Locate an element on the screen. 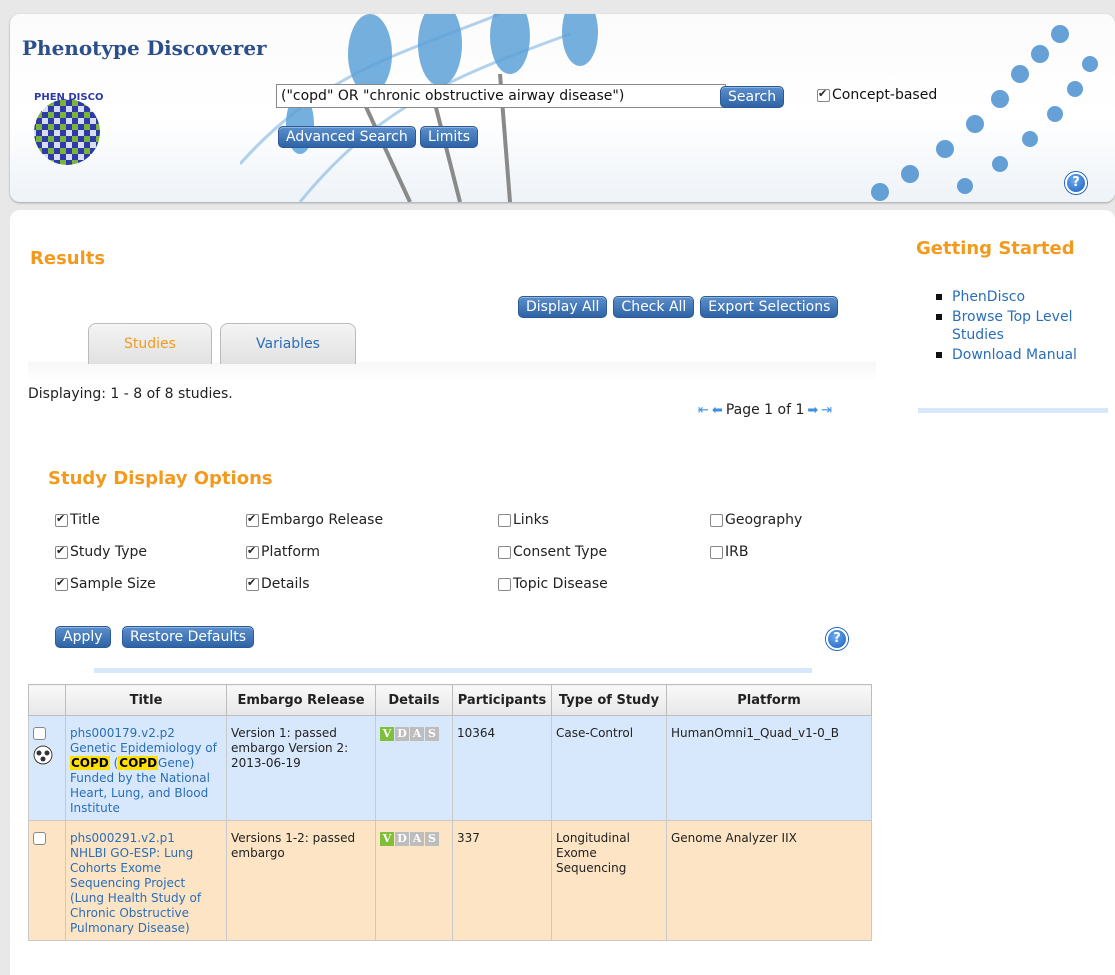 This screenshot has height=975, width=1115. getting-started-heading: Getting Started is located at coordinates (995, 248).